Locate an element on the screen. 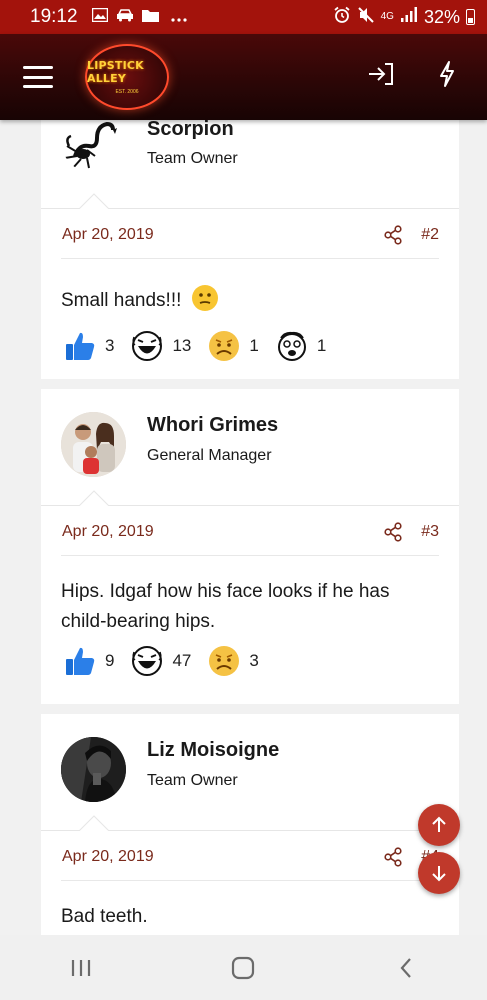  alarm-icon is located at coordinates (342, 17).